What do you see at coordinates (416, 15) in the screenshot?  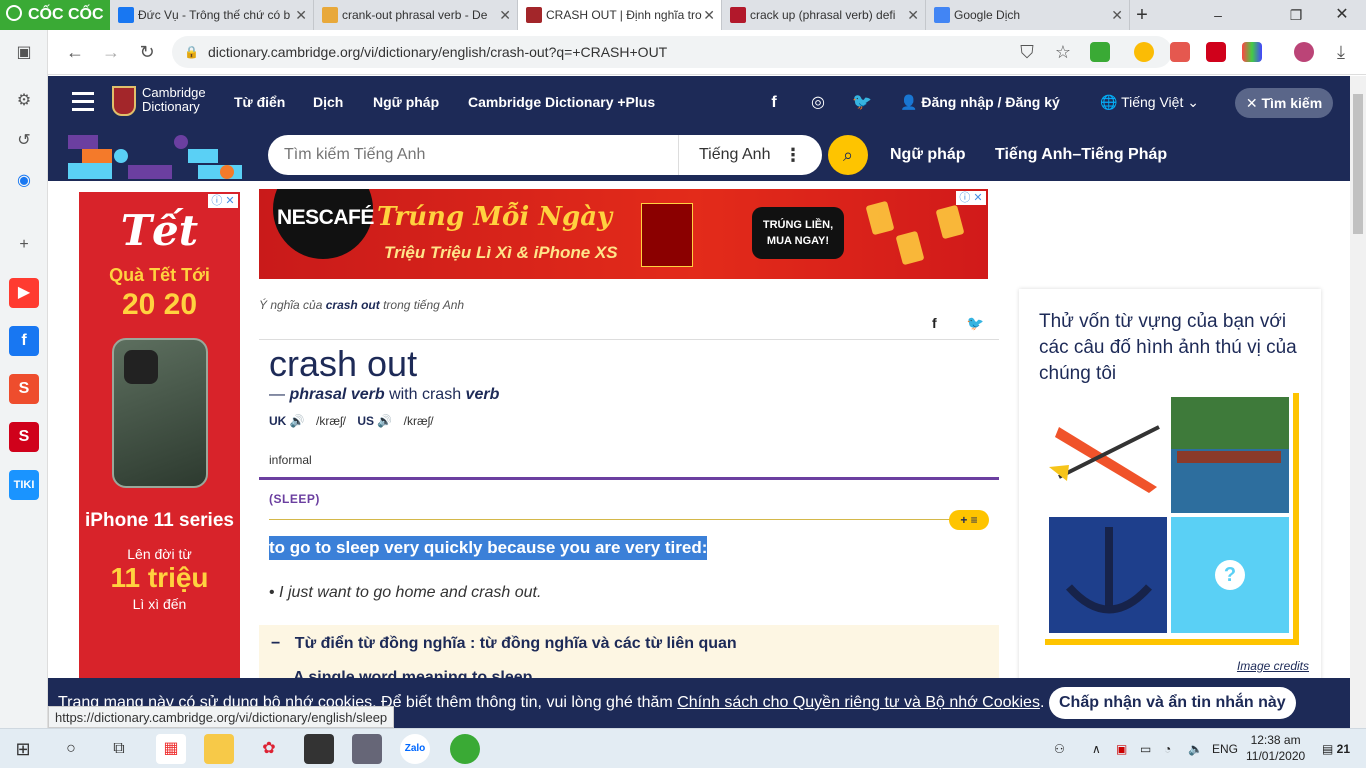 I see `tab-1: crank-out phrasal verb - De ✕` at bounding box center [416, 15].